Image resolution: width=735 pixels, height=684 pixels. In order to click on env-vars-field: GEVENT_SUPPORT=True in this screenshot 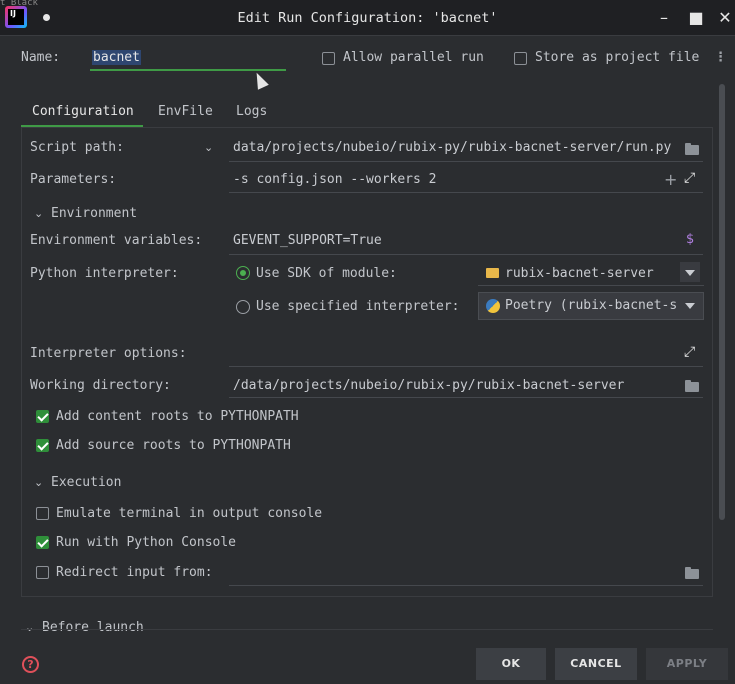, I will do `click(453, 240)`.